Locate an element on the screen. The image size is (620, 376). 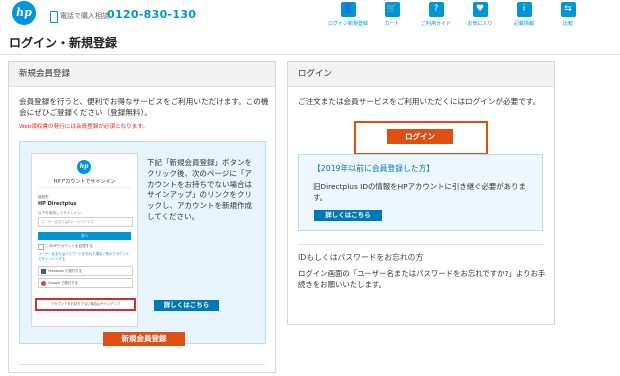
nav-favorites: ♥ お気に入り is located at coordinates (480, 15).